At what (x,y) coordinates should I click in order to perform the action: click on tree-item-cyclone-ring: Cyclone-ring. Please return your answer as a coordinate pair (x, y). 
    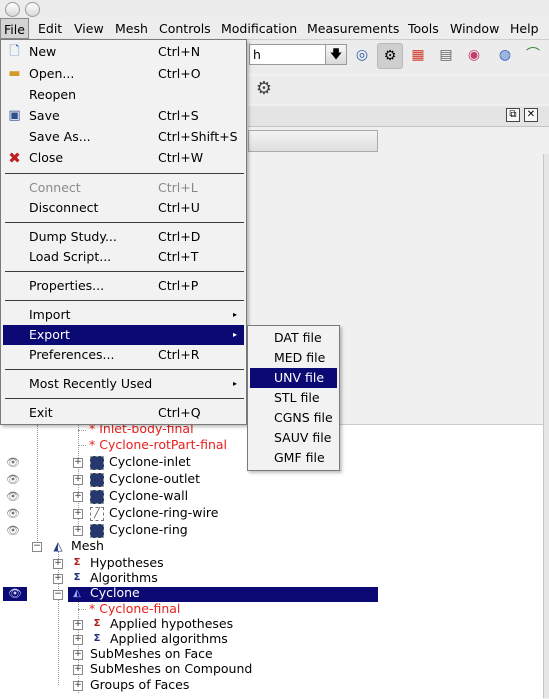
    Looking at the image, I should click on (148, 530).